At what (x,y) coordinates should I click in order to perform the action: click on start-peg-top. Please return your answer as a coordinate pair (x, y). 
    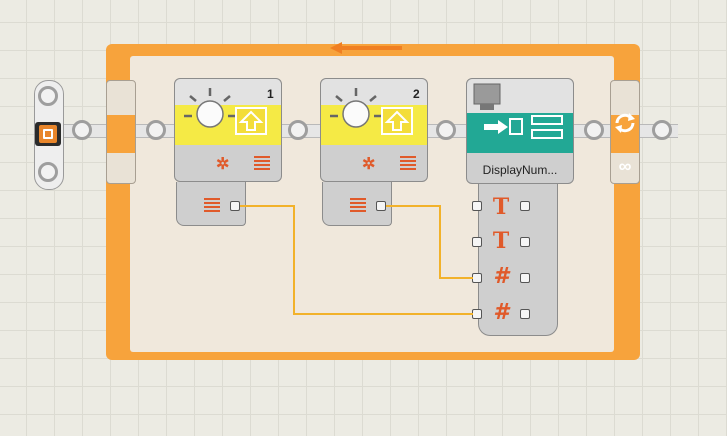
    Looking at the image, I should click on (48, 96).